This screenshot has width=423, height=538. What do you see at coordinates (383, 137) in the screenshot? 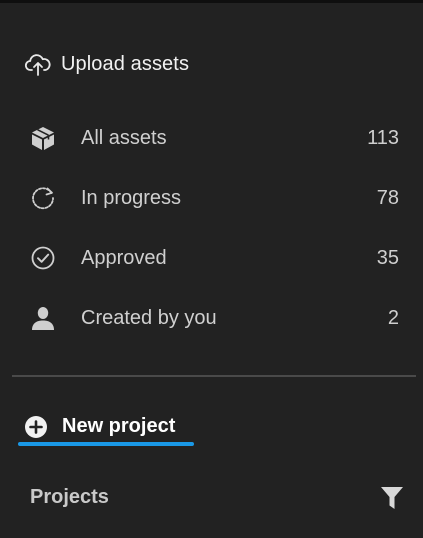
I see `nav-item-count: 113` at bounding box center [383, 137].